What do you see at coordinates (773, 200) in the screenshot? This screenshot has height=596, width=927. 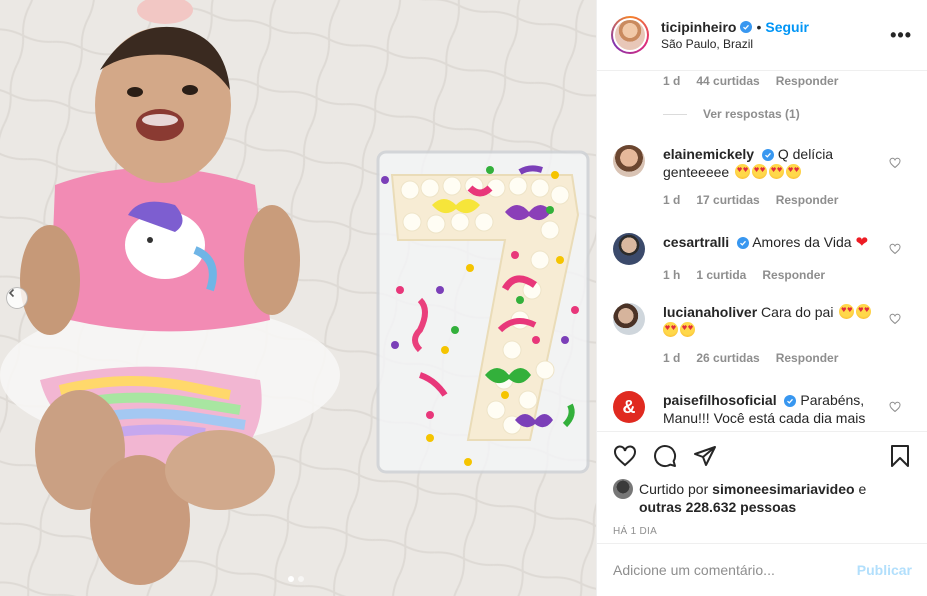 I see `comment-meta: 1 d 17 curtidas Responder` at bounding box center [773, 200].